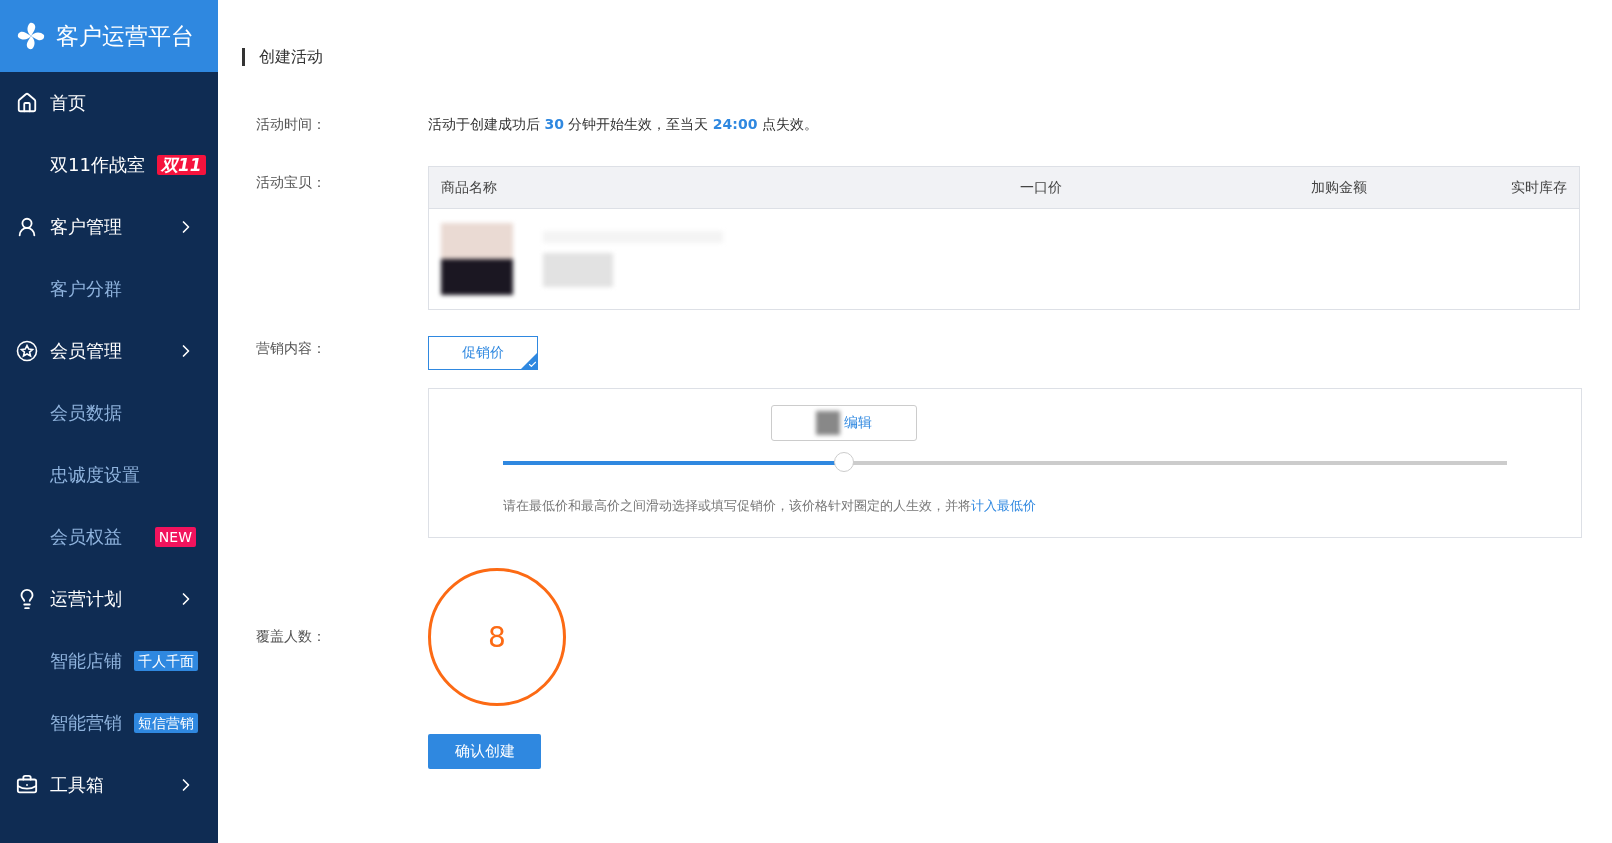 Image resolution: width=1612 pixels, height=843 pixels. What do you see at coordinates (477, 259) in the screenshot?
I see `photo-placeholder` at bounding box center [477, 259].